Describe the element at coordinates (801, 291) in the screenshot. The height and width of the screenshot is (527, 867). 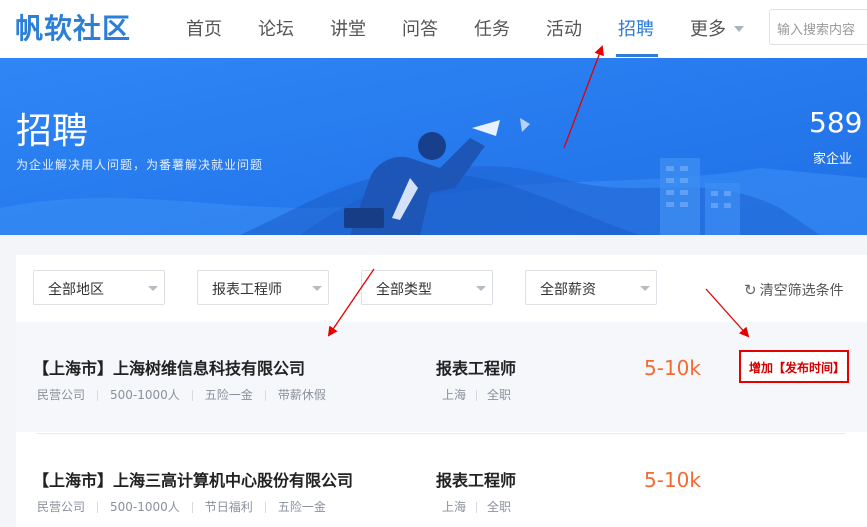
I see `clear-filters-label: 清空筛选条件` at that location.